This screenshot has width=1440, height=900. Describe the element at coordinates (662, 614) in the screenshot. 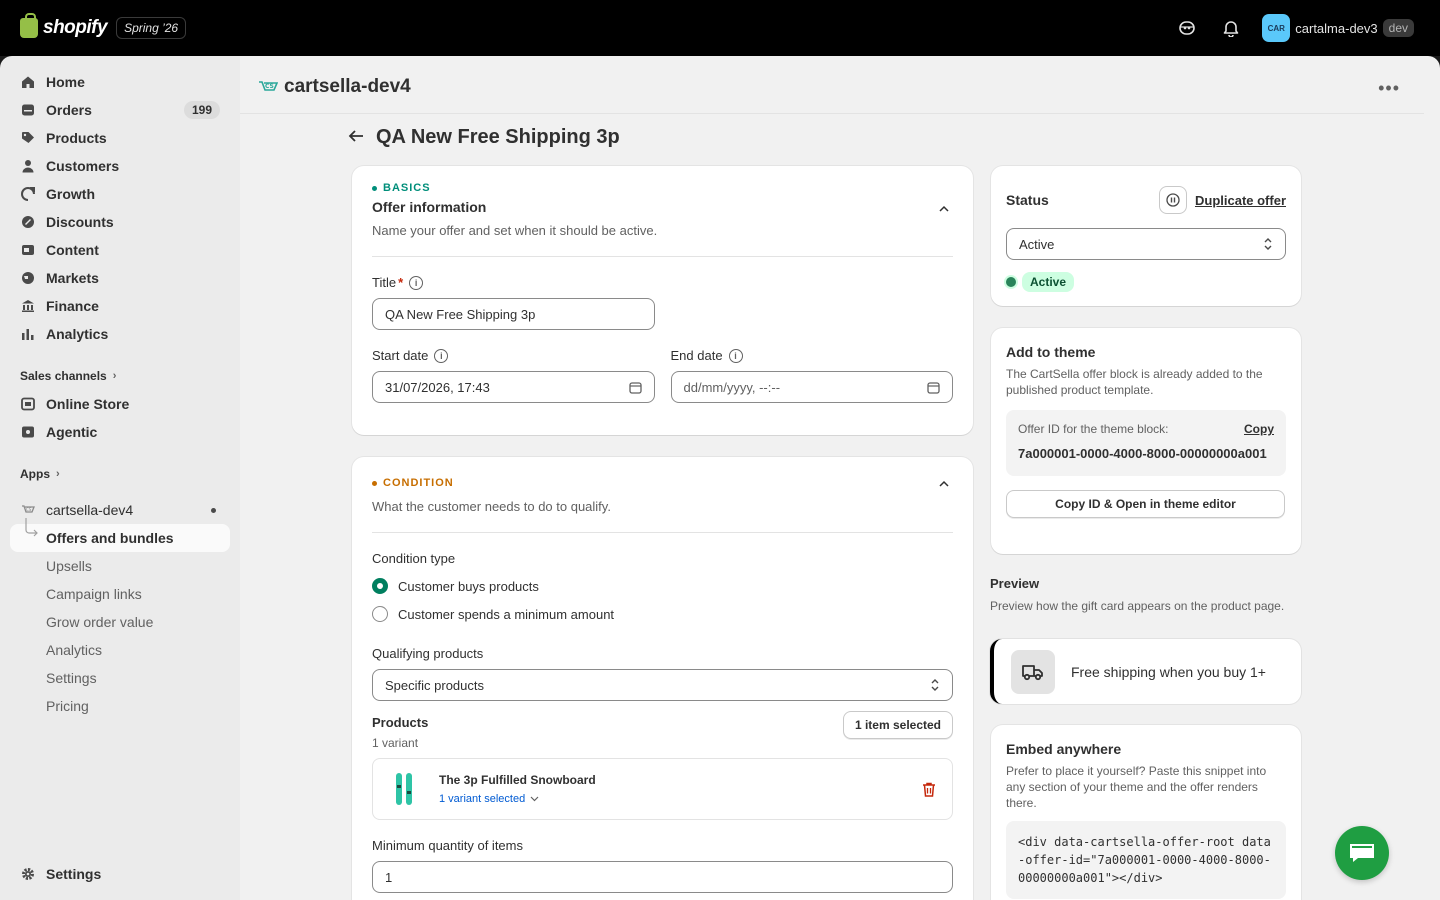

I see `radio-customer-spends-minimum: Customer spends a minimum amount` at that location.